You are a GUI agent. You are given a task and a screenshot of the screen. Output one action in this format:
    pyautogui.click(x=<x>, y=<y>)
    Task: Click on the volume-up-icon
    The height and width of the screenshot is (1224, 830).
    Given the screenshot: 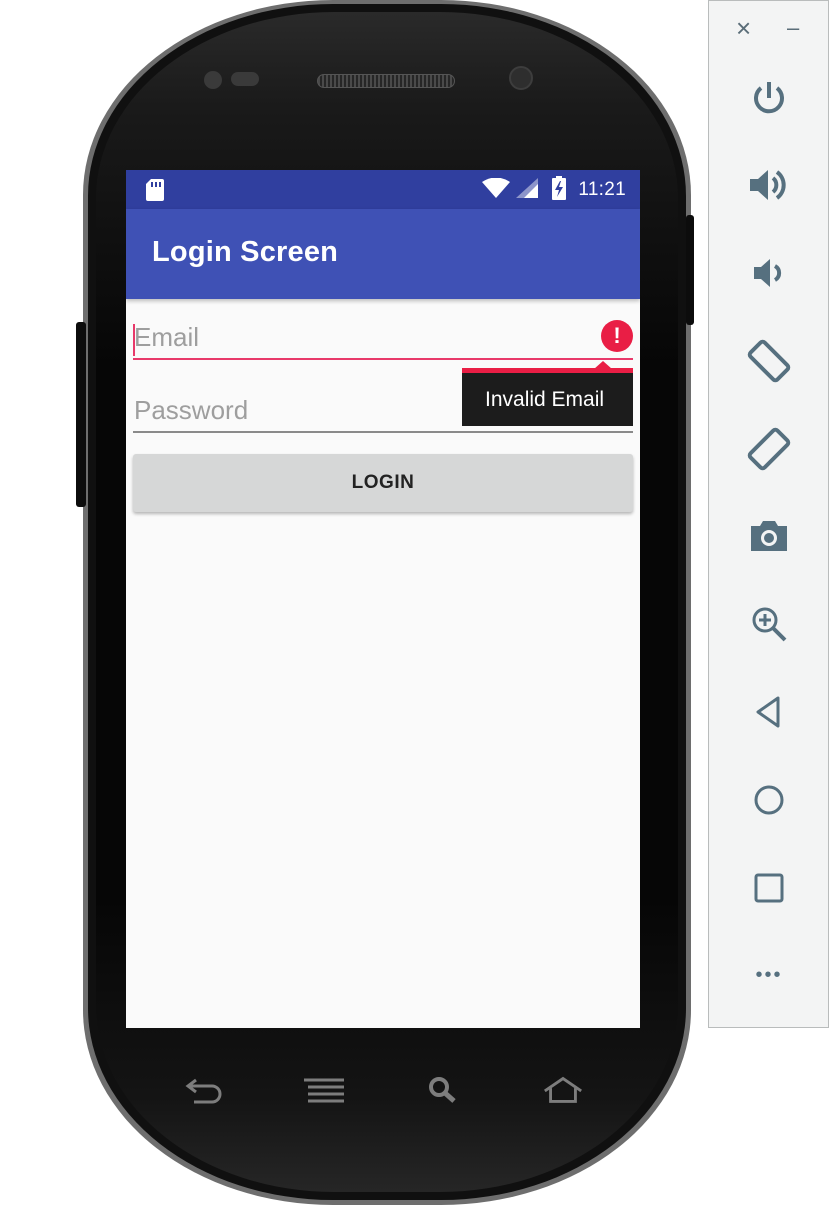 What is the action you would take?
    pyautogui.click(x=768, y=185)
    